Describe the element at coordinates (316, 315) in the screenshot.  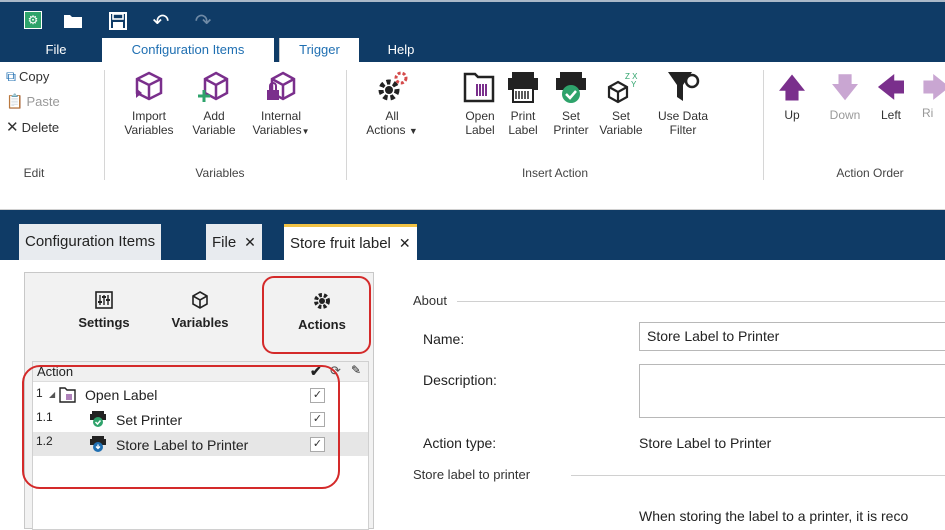
I see `actions-highlight` at that location.